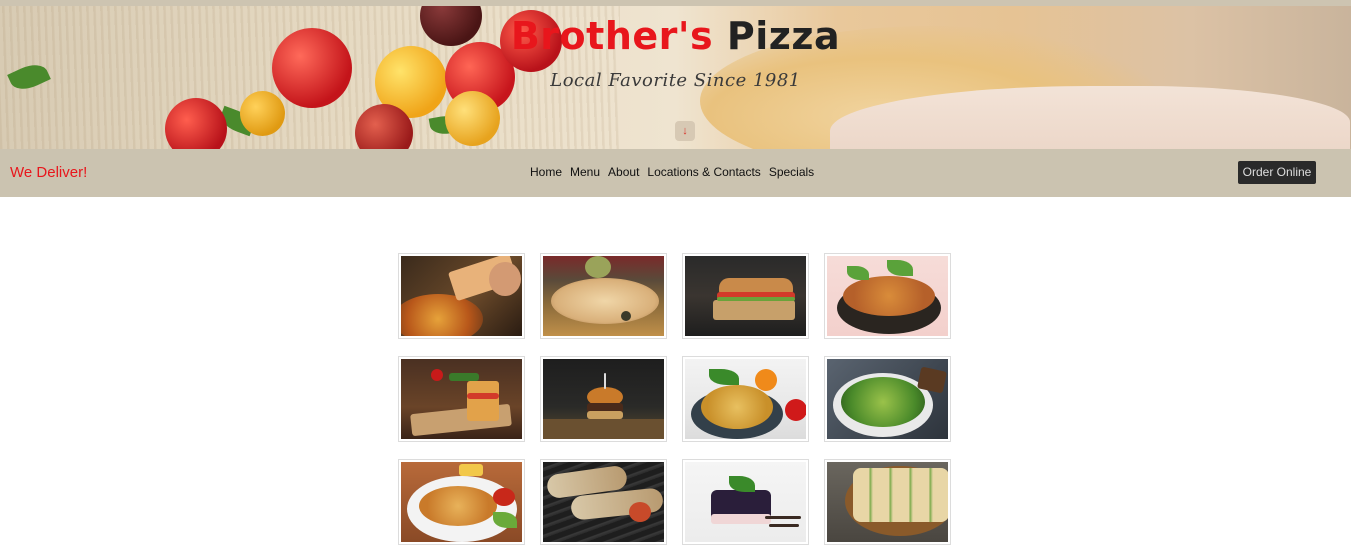 The width and height of the screenshot is (1351, 555). I want to click on gallery-item-fried-chicken, so click(887, 296).